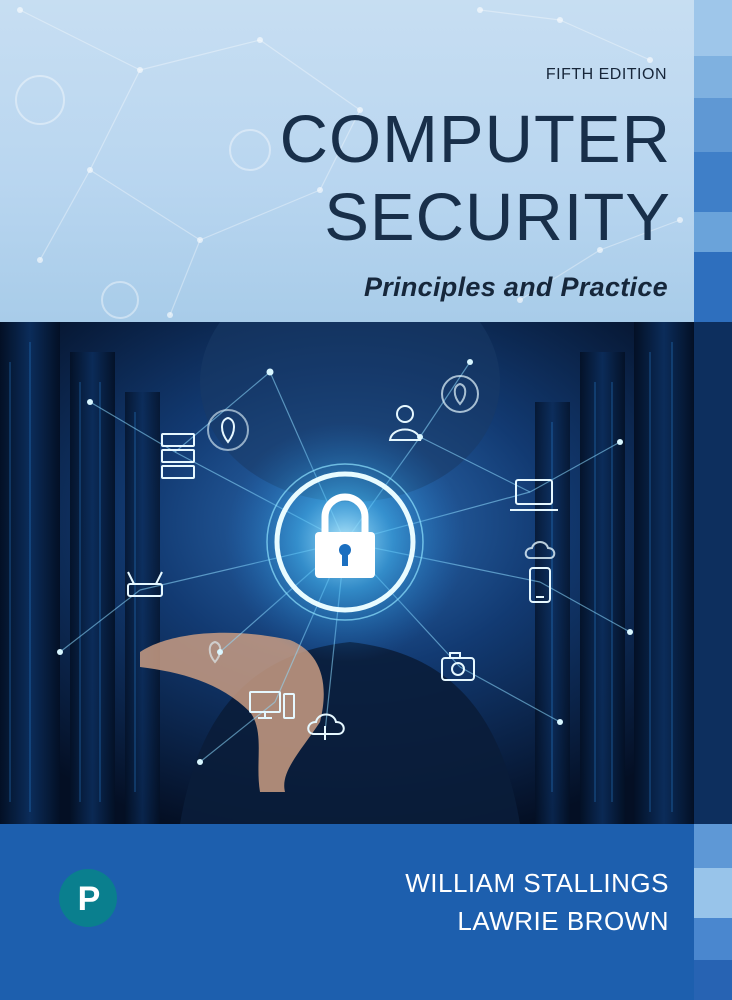 This screenshot has width=732, height=1000. Describe the element at coordinates (345, 542) in the screenshot. I see `padlock-icon` at that location.